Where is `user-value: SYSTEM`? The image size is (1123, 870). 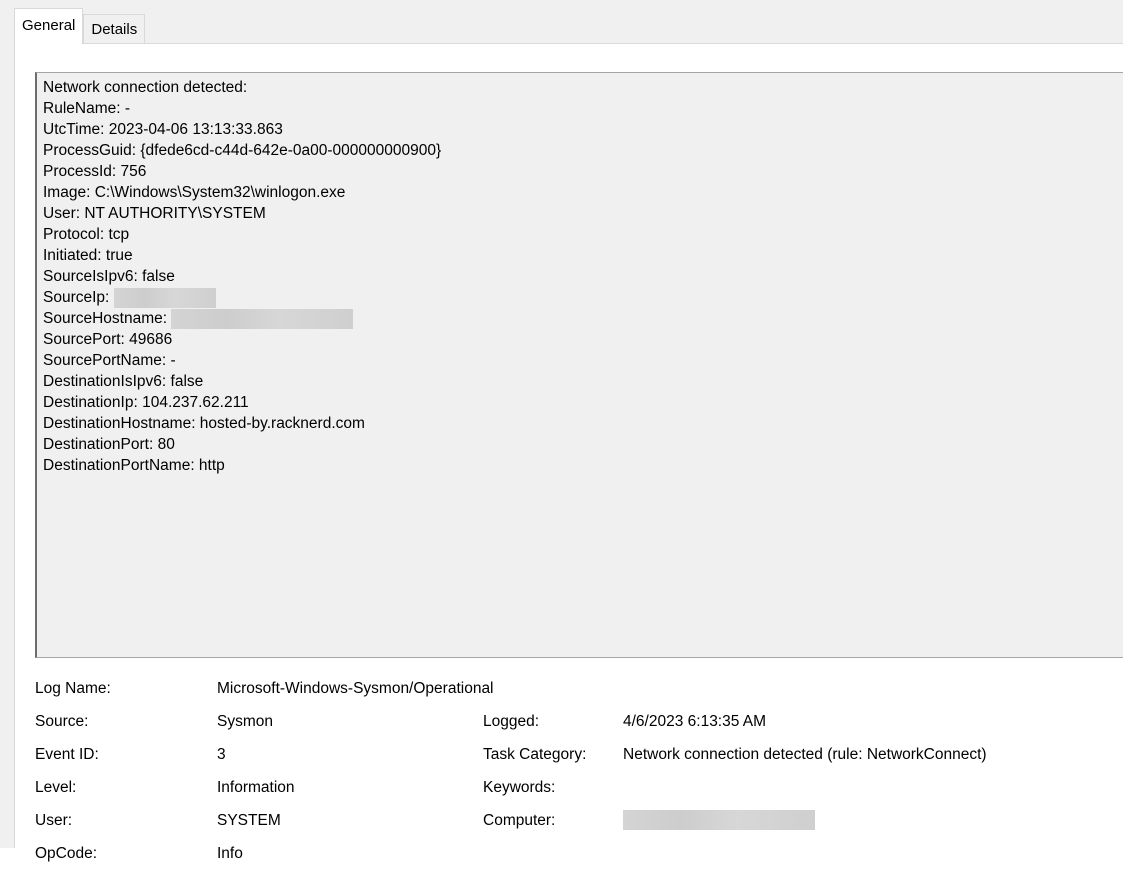
user-value: SYSTEM is located at coordinates (249, 820).